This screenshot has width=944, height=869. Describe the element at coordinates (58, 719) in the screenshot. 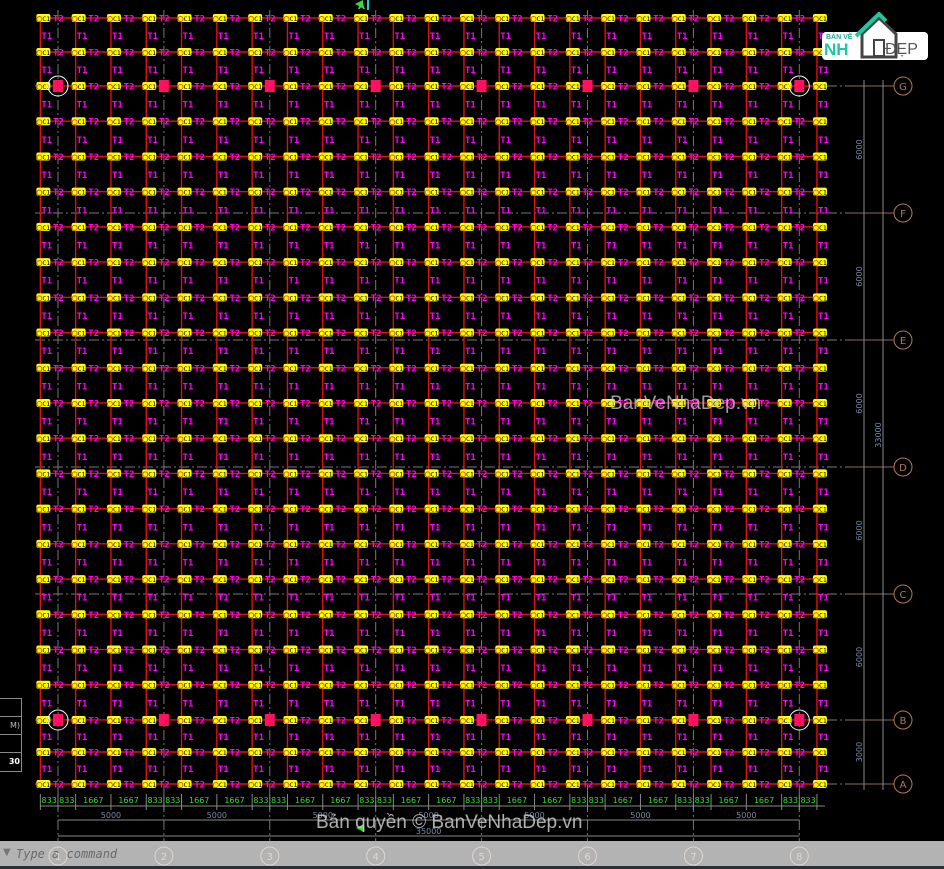

I see `main-column` at that location.